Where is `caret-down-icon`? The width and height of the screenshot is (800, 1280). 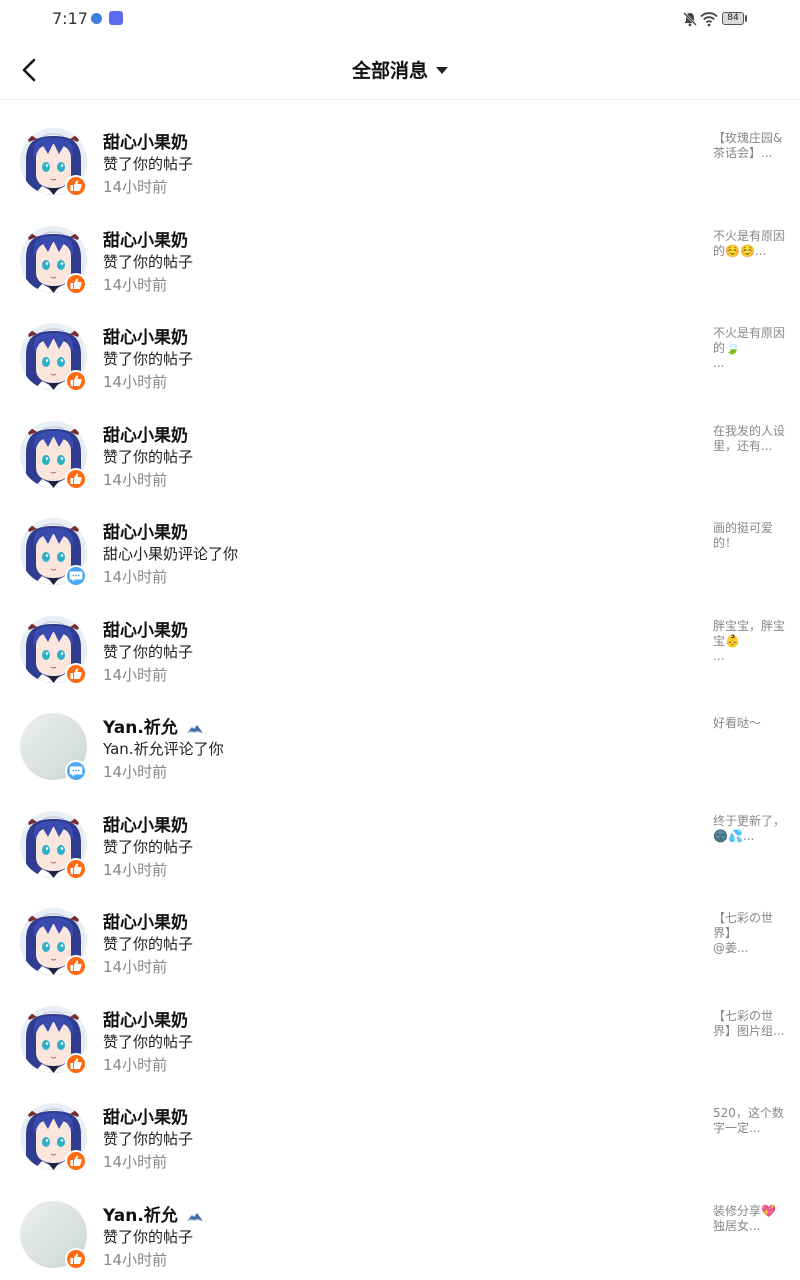
caret-down-icon is located at coordinates (442, 70).